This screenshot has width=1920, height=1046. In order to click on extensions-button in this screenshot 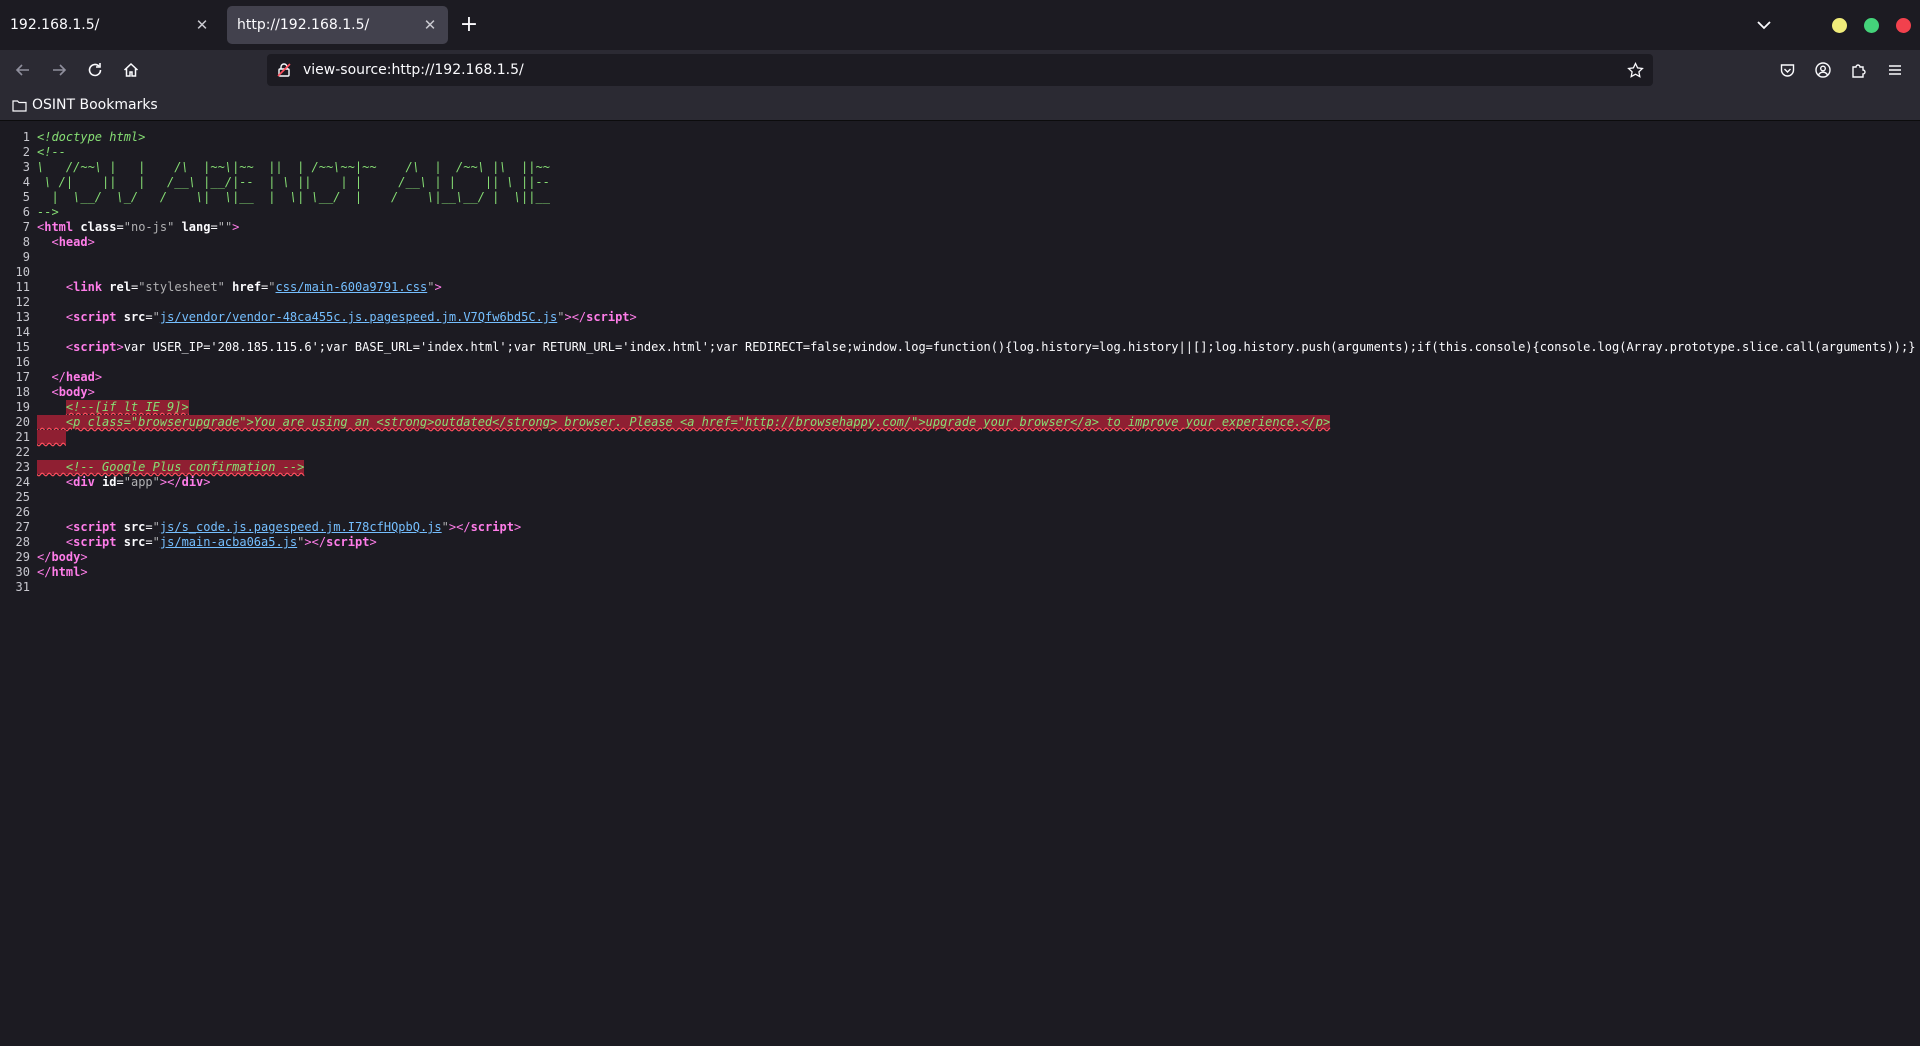, I will do `click(1859, 70)`.